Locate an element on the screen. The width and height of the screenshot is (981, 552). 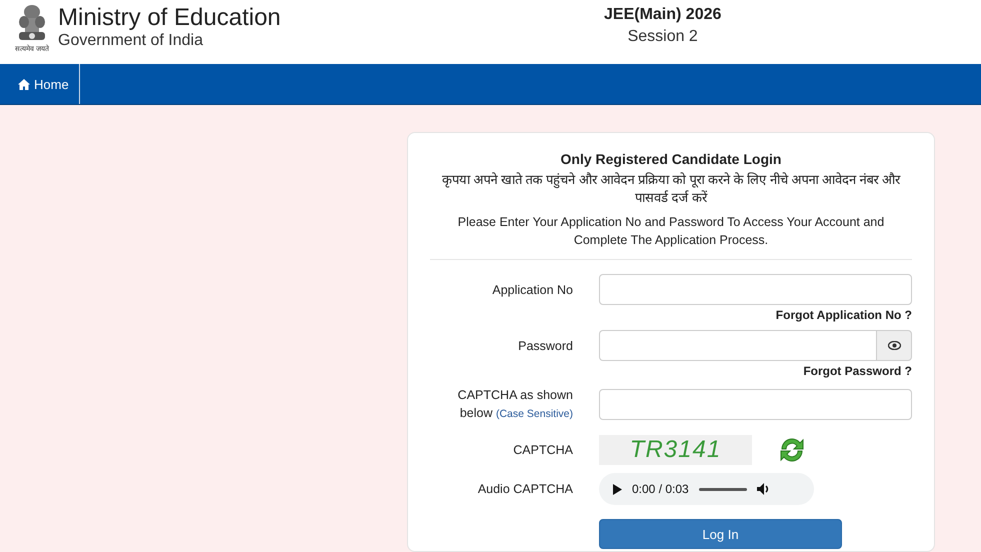
audio-player: 0:00 / 0:03 is located at coordinates (706, 489).